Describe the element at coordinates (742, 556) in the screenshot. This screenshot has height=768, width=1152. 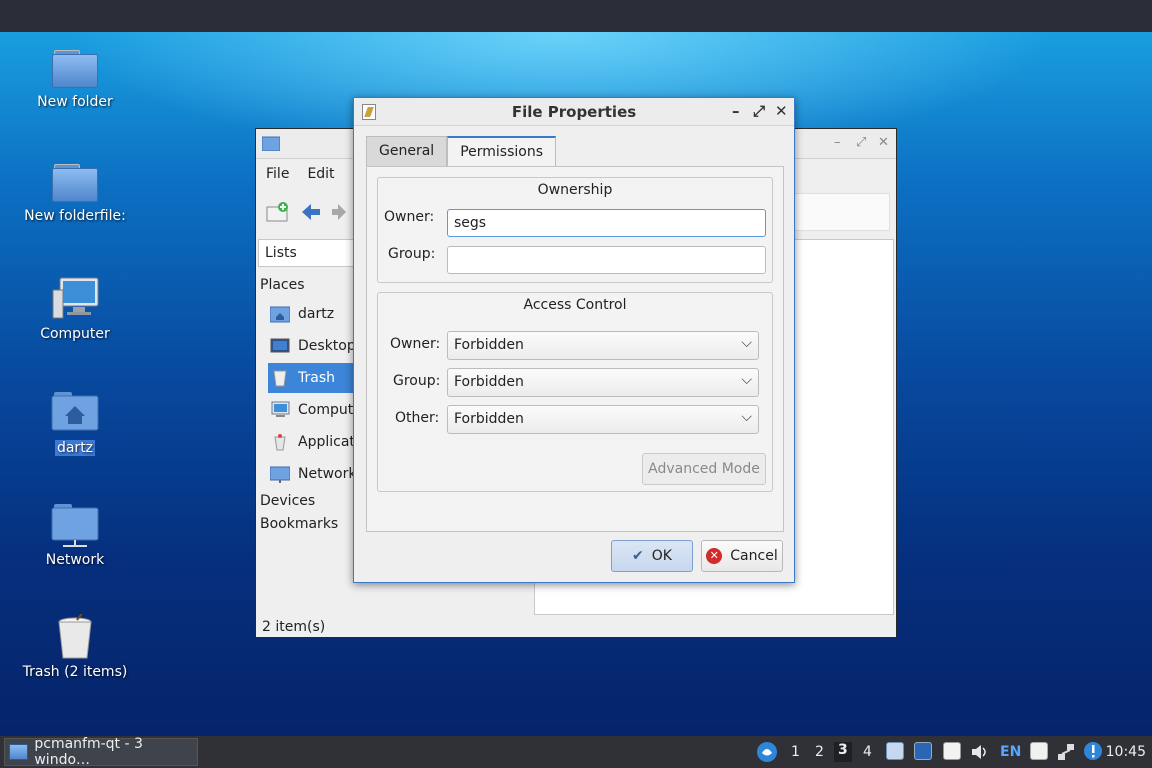
I see `cancel-button: ✕ Cancel` at that location.